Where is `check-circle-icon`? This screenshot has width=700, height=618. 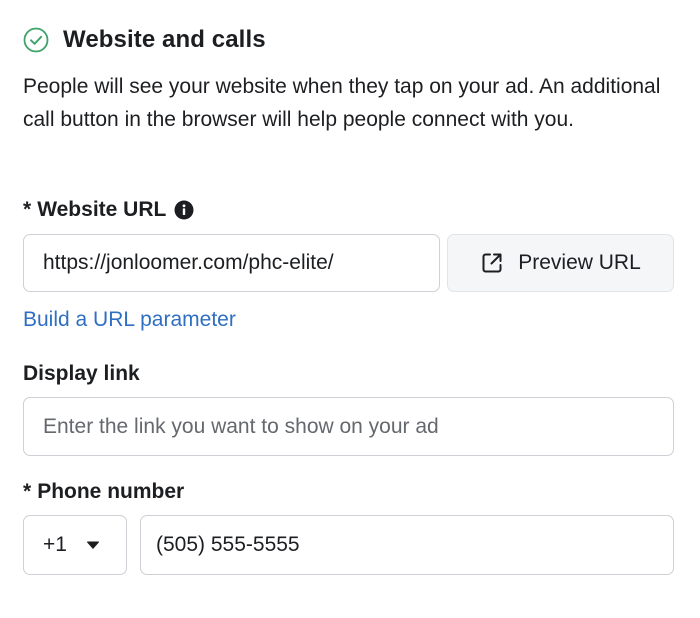
check-circle-icon is located at coordinates (36, 40).